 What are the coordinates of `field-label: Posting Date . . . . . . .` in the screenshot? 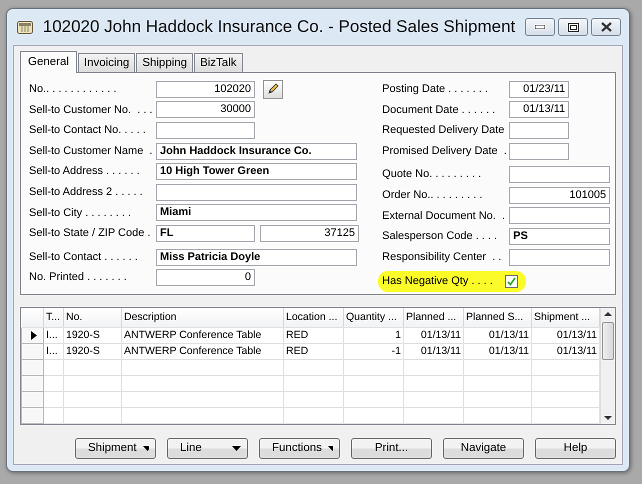 It's located at (435, 90).